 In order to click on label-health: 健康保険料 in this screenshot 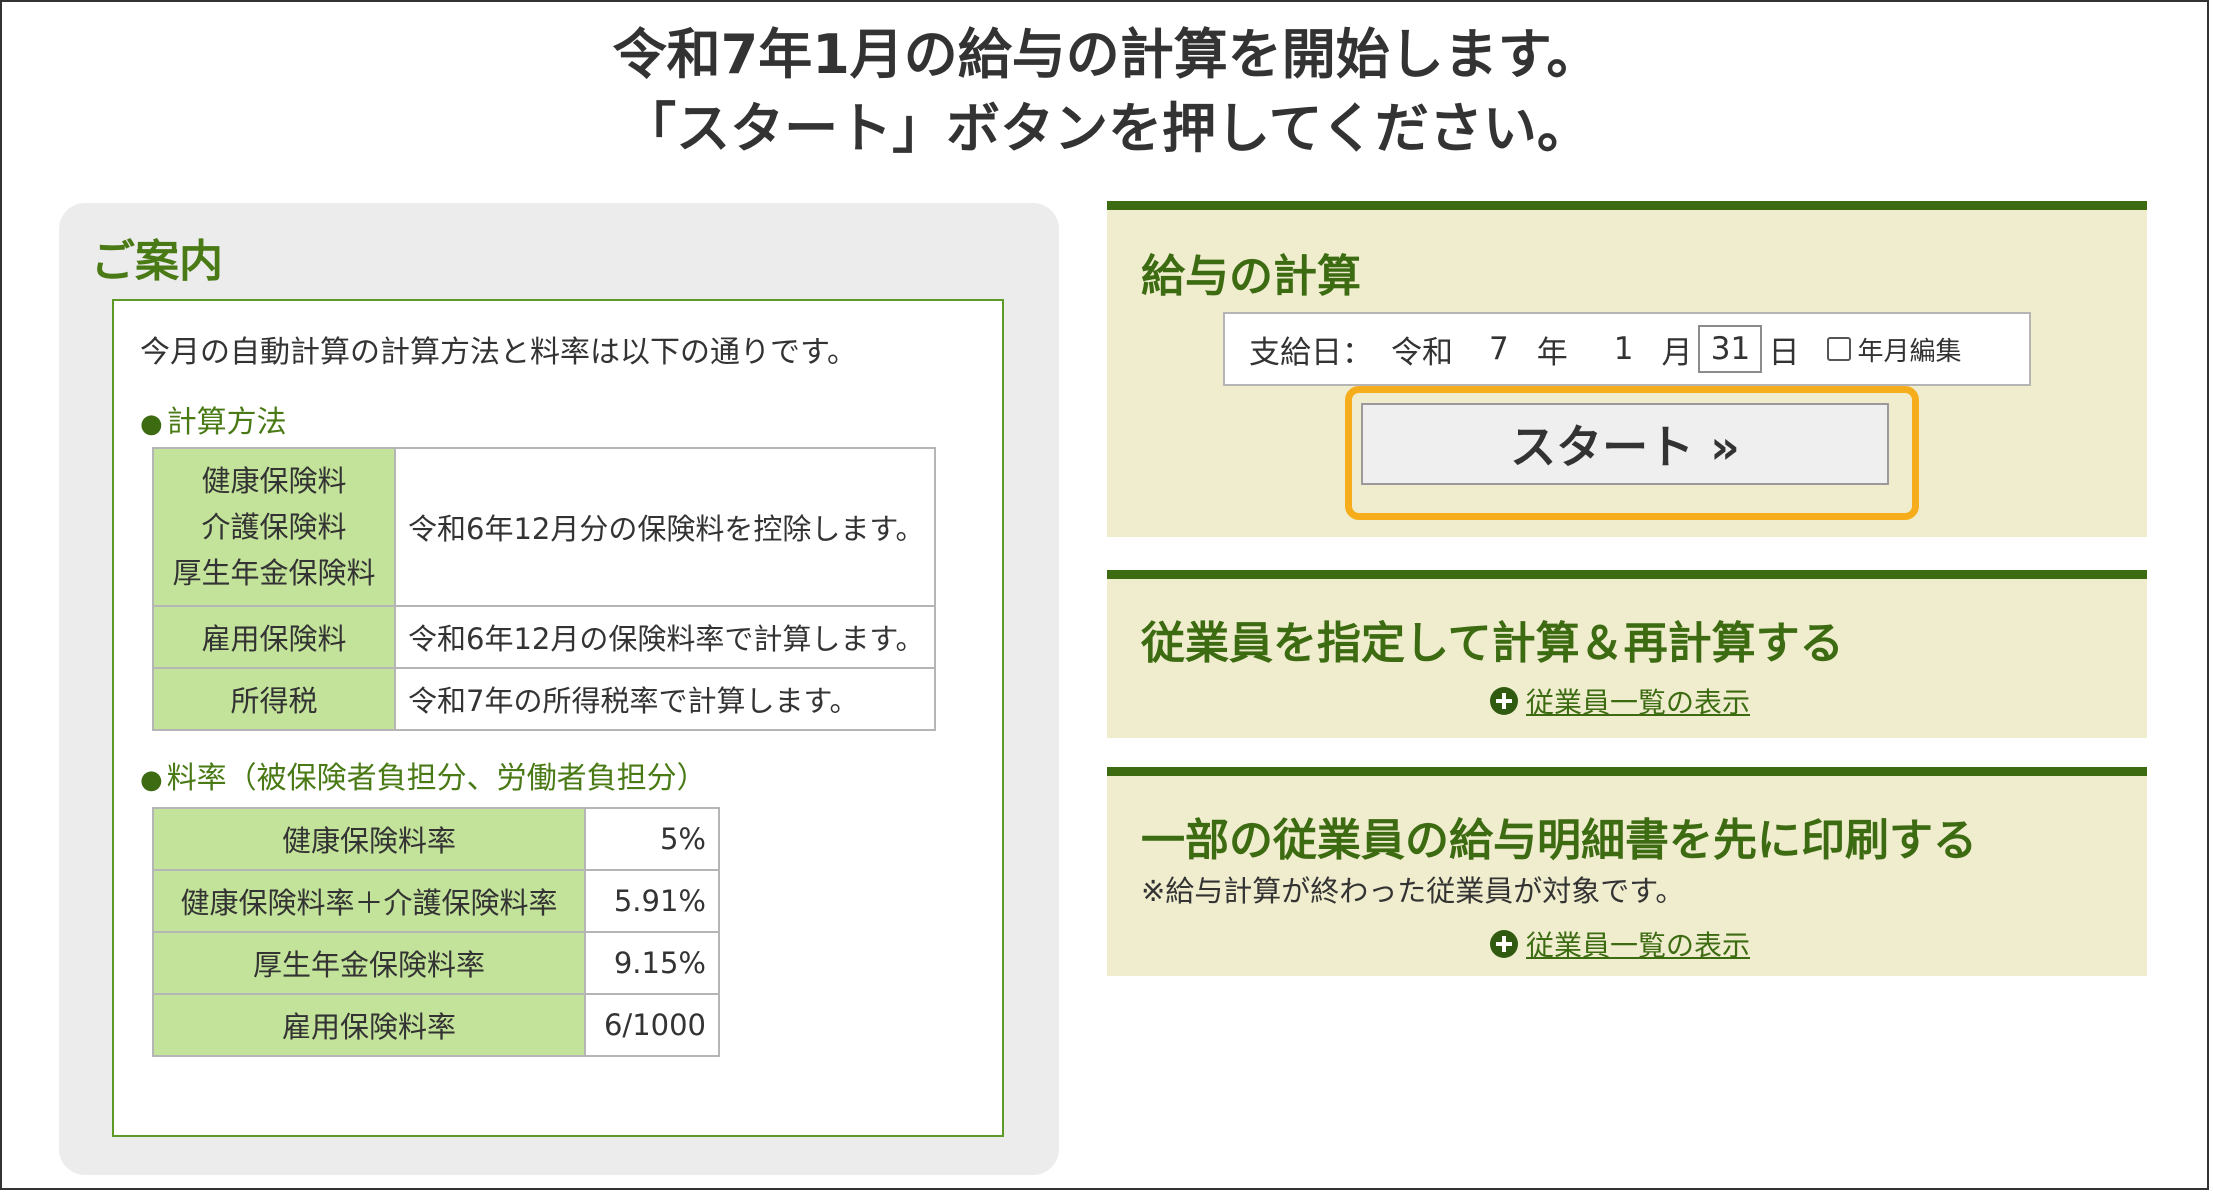, I will do `click(274, 481)`.